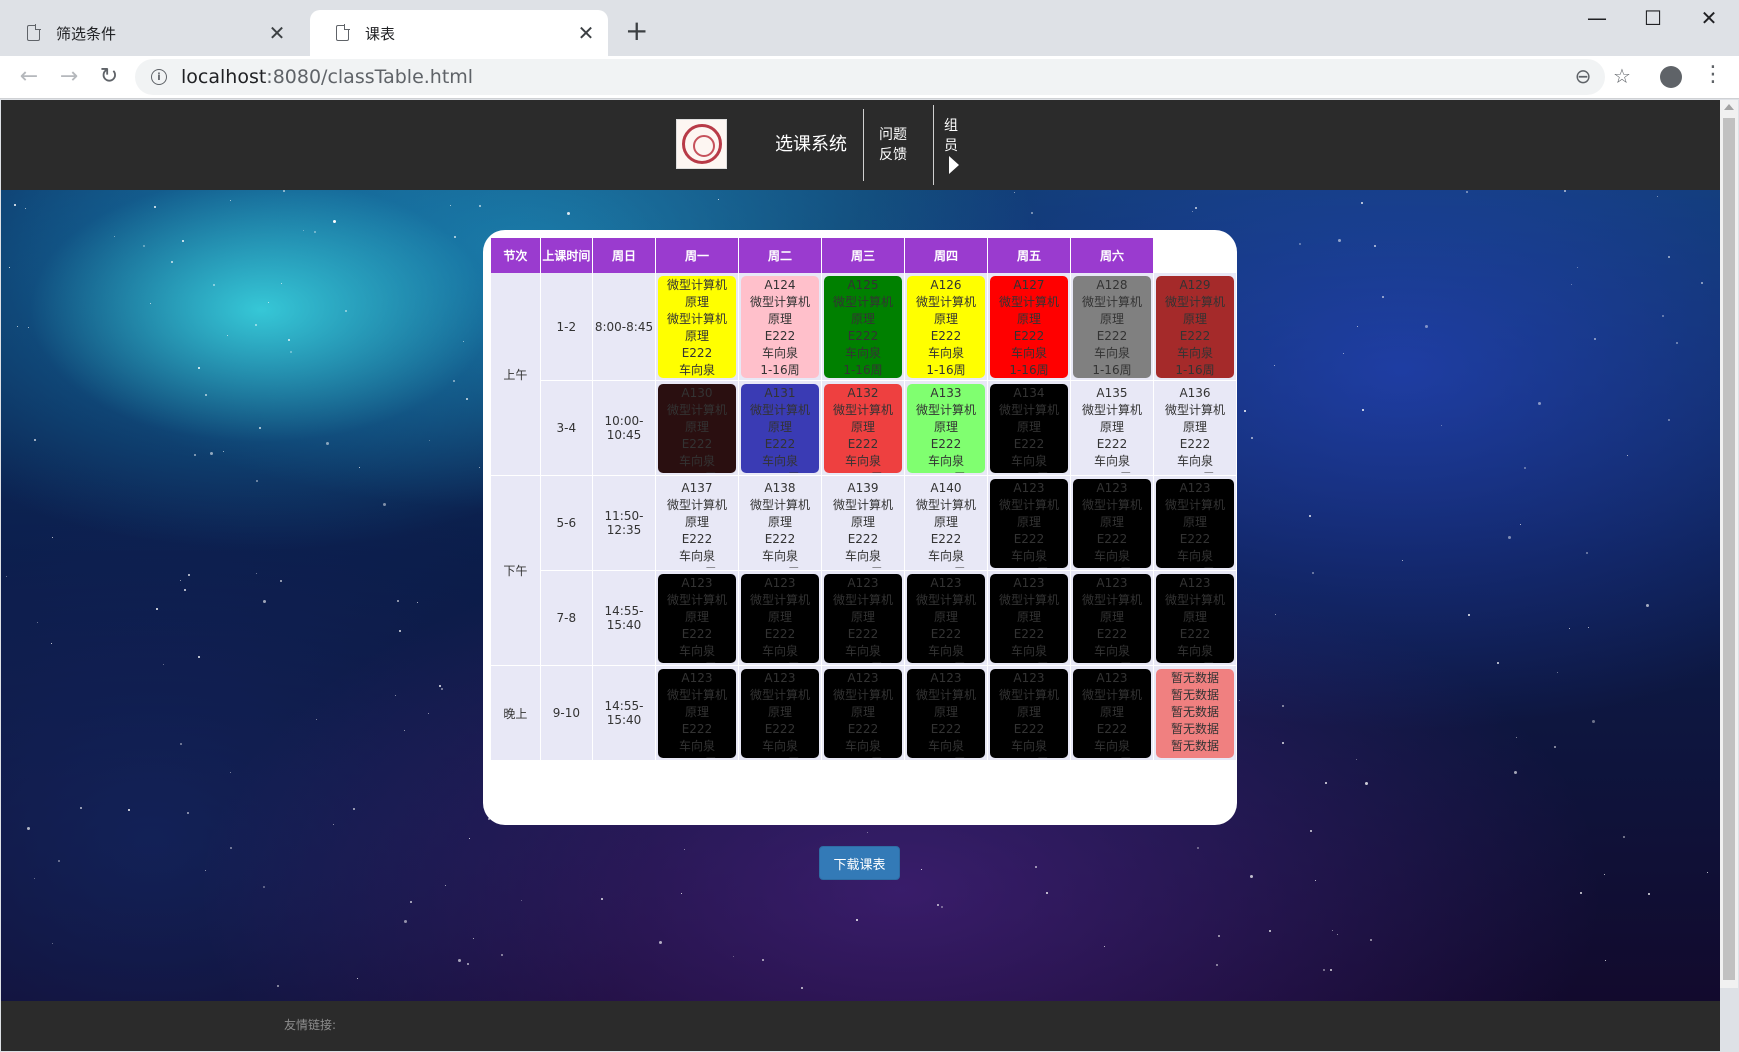 The height and width of the screenshot is (1052, 1739). Describe the element at coordinates (150, 33) in the screenshot. I see `tab-filter-conditions: 筛选条件 ✕` at that location.